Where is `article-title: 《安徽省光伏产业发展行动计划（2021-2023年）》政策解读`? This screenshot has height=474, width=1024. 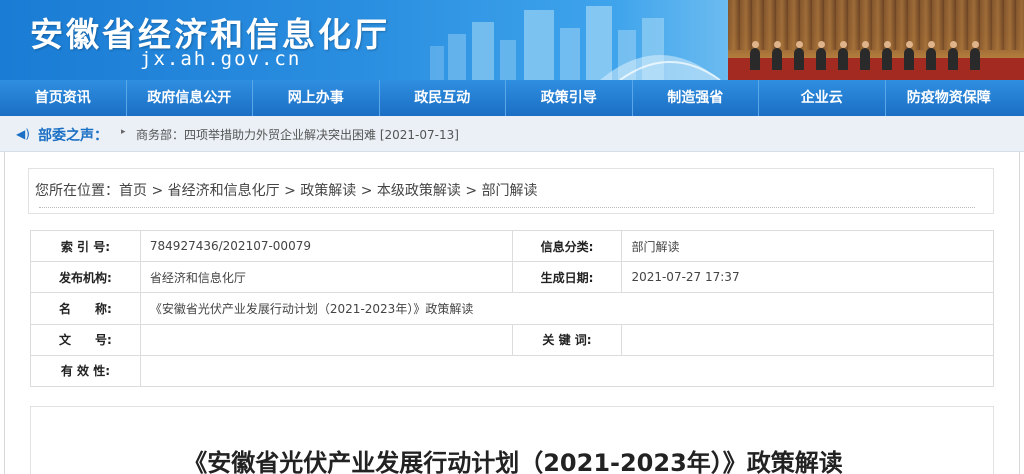
article-title: 《安徽省光伏产业发展行动计划（2021-2023年）》政策解读 is located at coordinates (513, 461).